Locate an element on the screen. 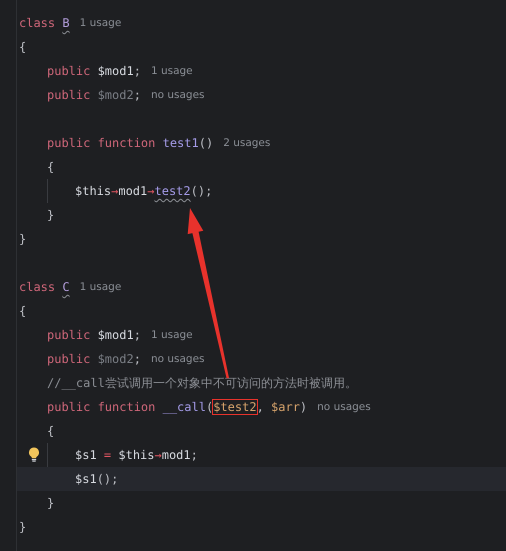 The image size is (506, 551). parameter: $arr is located at coordinates (285, 407).